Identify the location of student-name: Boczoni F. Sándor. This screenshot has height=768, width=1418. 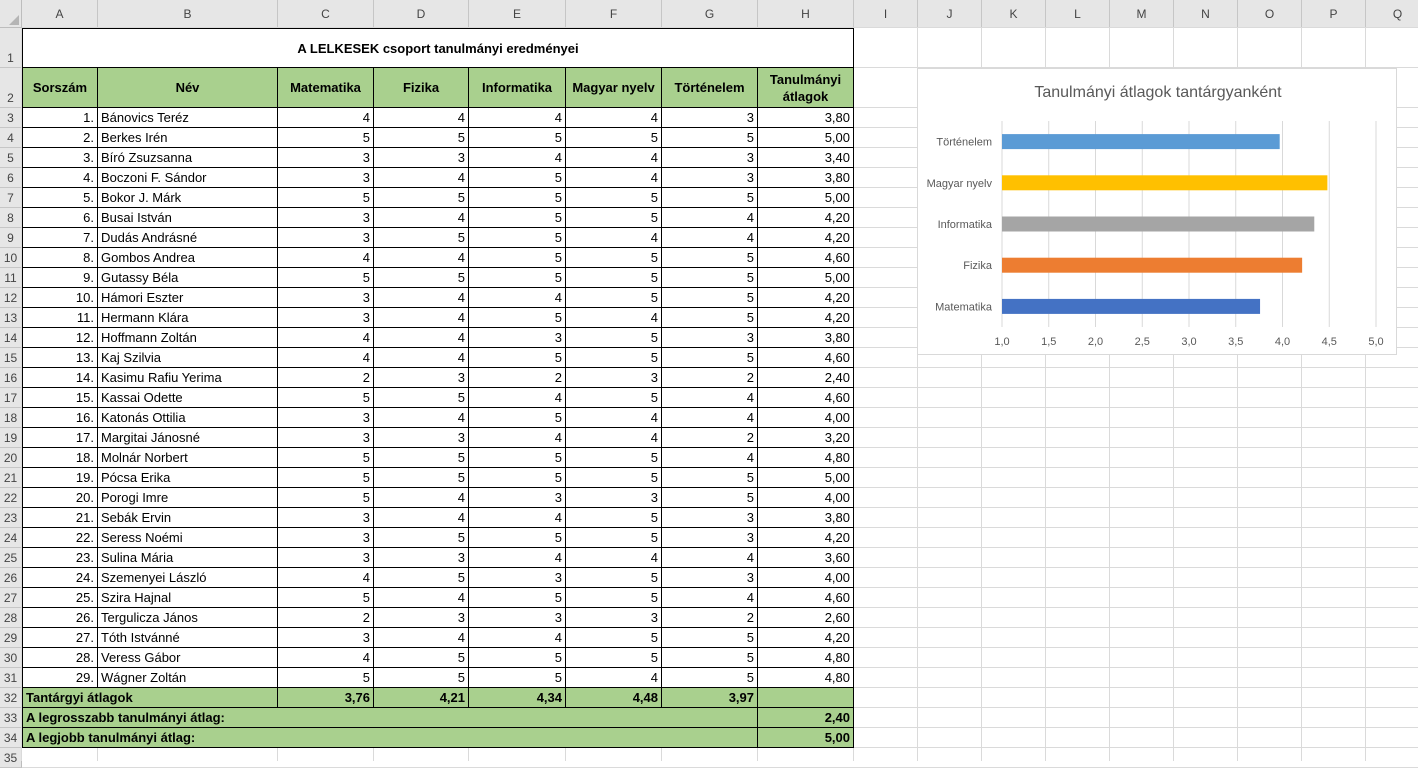
(188, 178).